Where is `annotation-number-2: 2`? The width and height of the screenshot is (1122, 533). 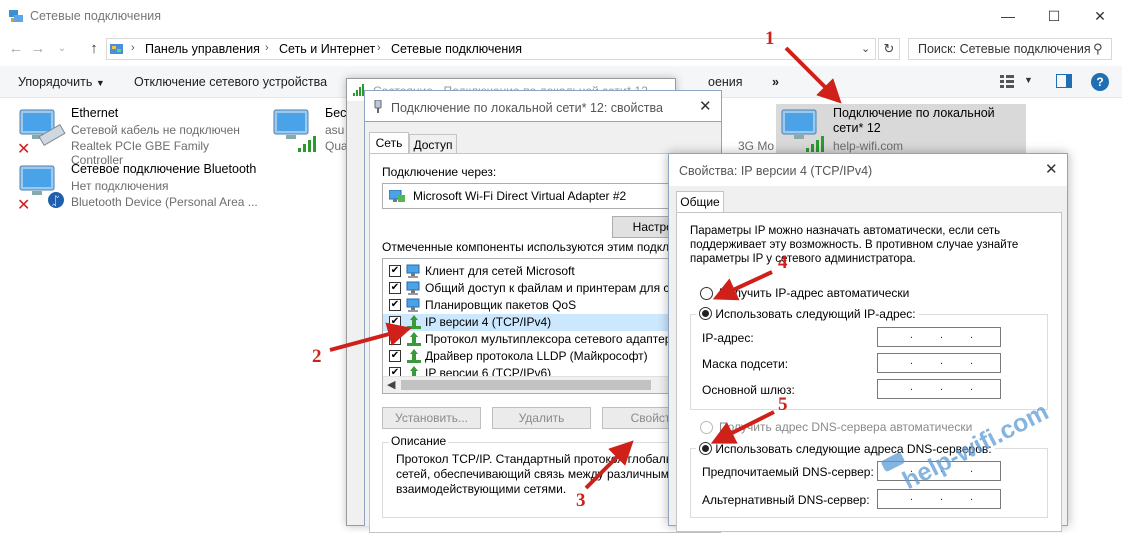
annotation-number-2: 2 is located at coordinates (317, 356).